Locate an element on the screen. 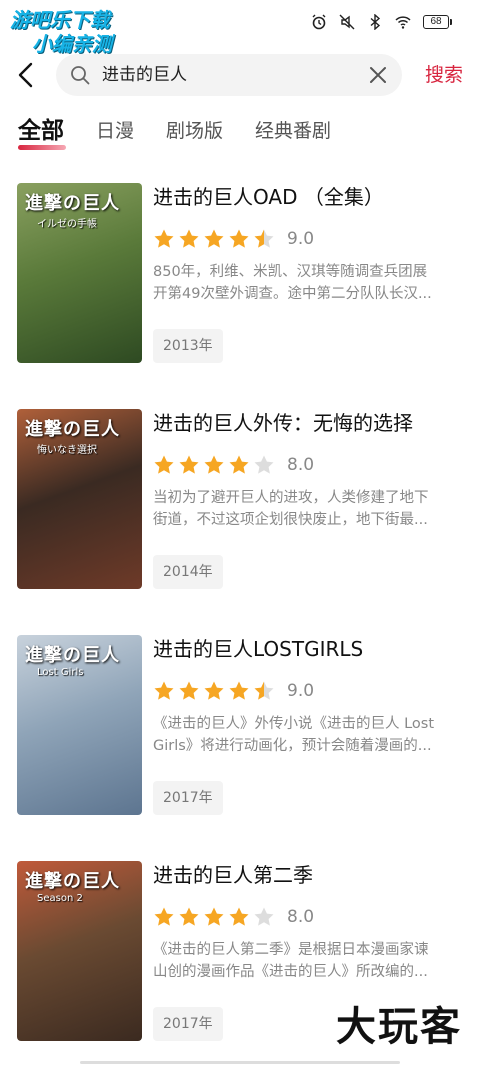  tab-classic-series: 经典番剧 is located at coordinates (293, 136).